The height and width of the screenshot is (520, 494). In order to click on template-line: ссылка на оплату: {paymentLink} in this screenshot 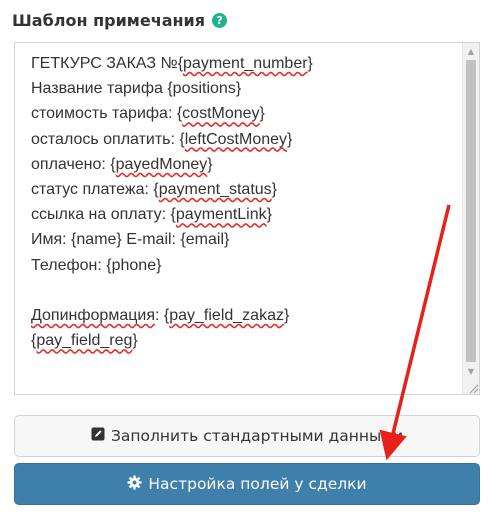, I will do `click(151, 215)`.